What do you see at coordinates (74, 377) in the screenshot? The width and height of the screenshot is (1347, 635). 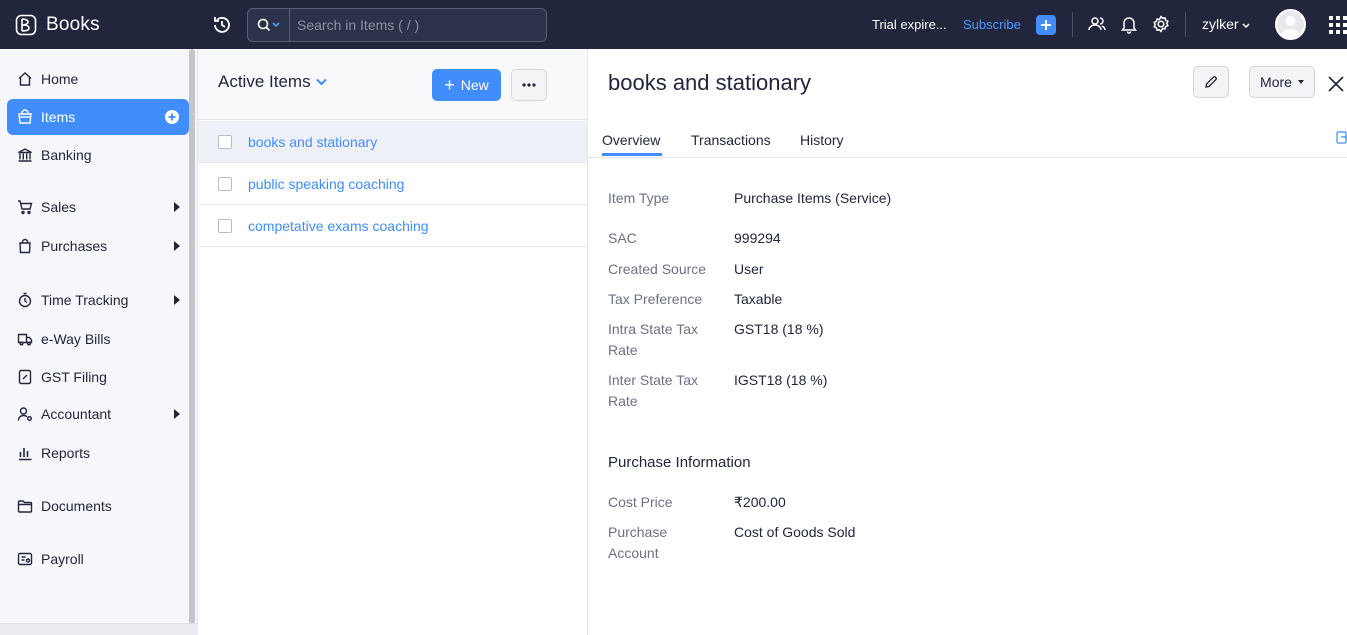 I see `sidebar-item-label: GST Filing` at bounding box center [74, 377].